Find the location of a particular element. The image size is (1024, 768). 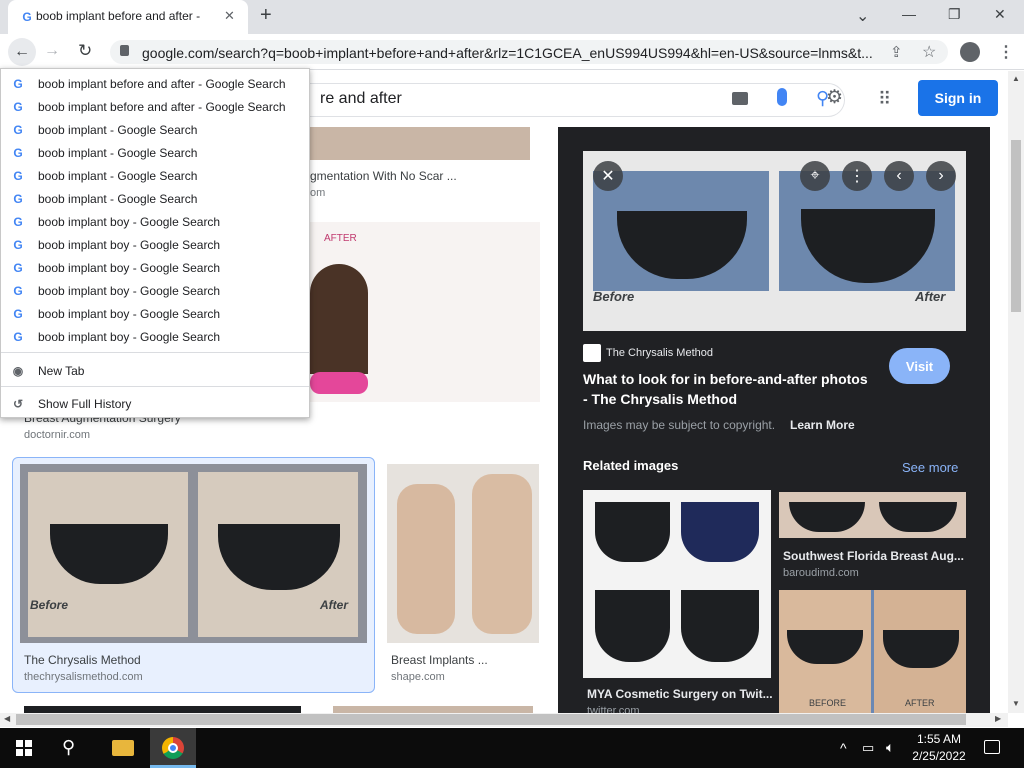

result-2-source: doctornir.com is located at coordinates (57, 435).